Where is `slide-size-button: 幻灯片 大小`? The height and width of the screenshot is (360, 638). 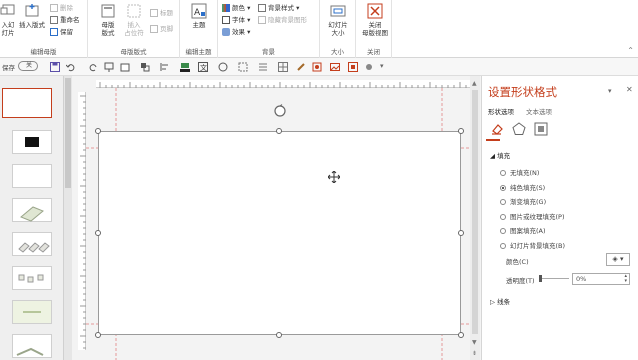 slide-size-button: 幻灯片 大小 is located at coordinates (338, 20).